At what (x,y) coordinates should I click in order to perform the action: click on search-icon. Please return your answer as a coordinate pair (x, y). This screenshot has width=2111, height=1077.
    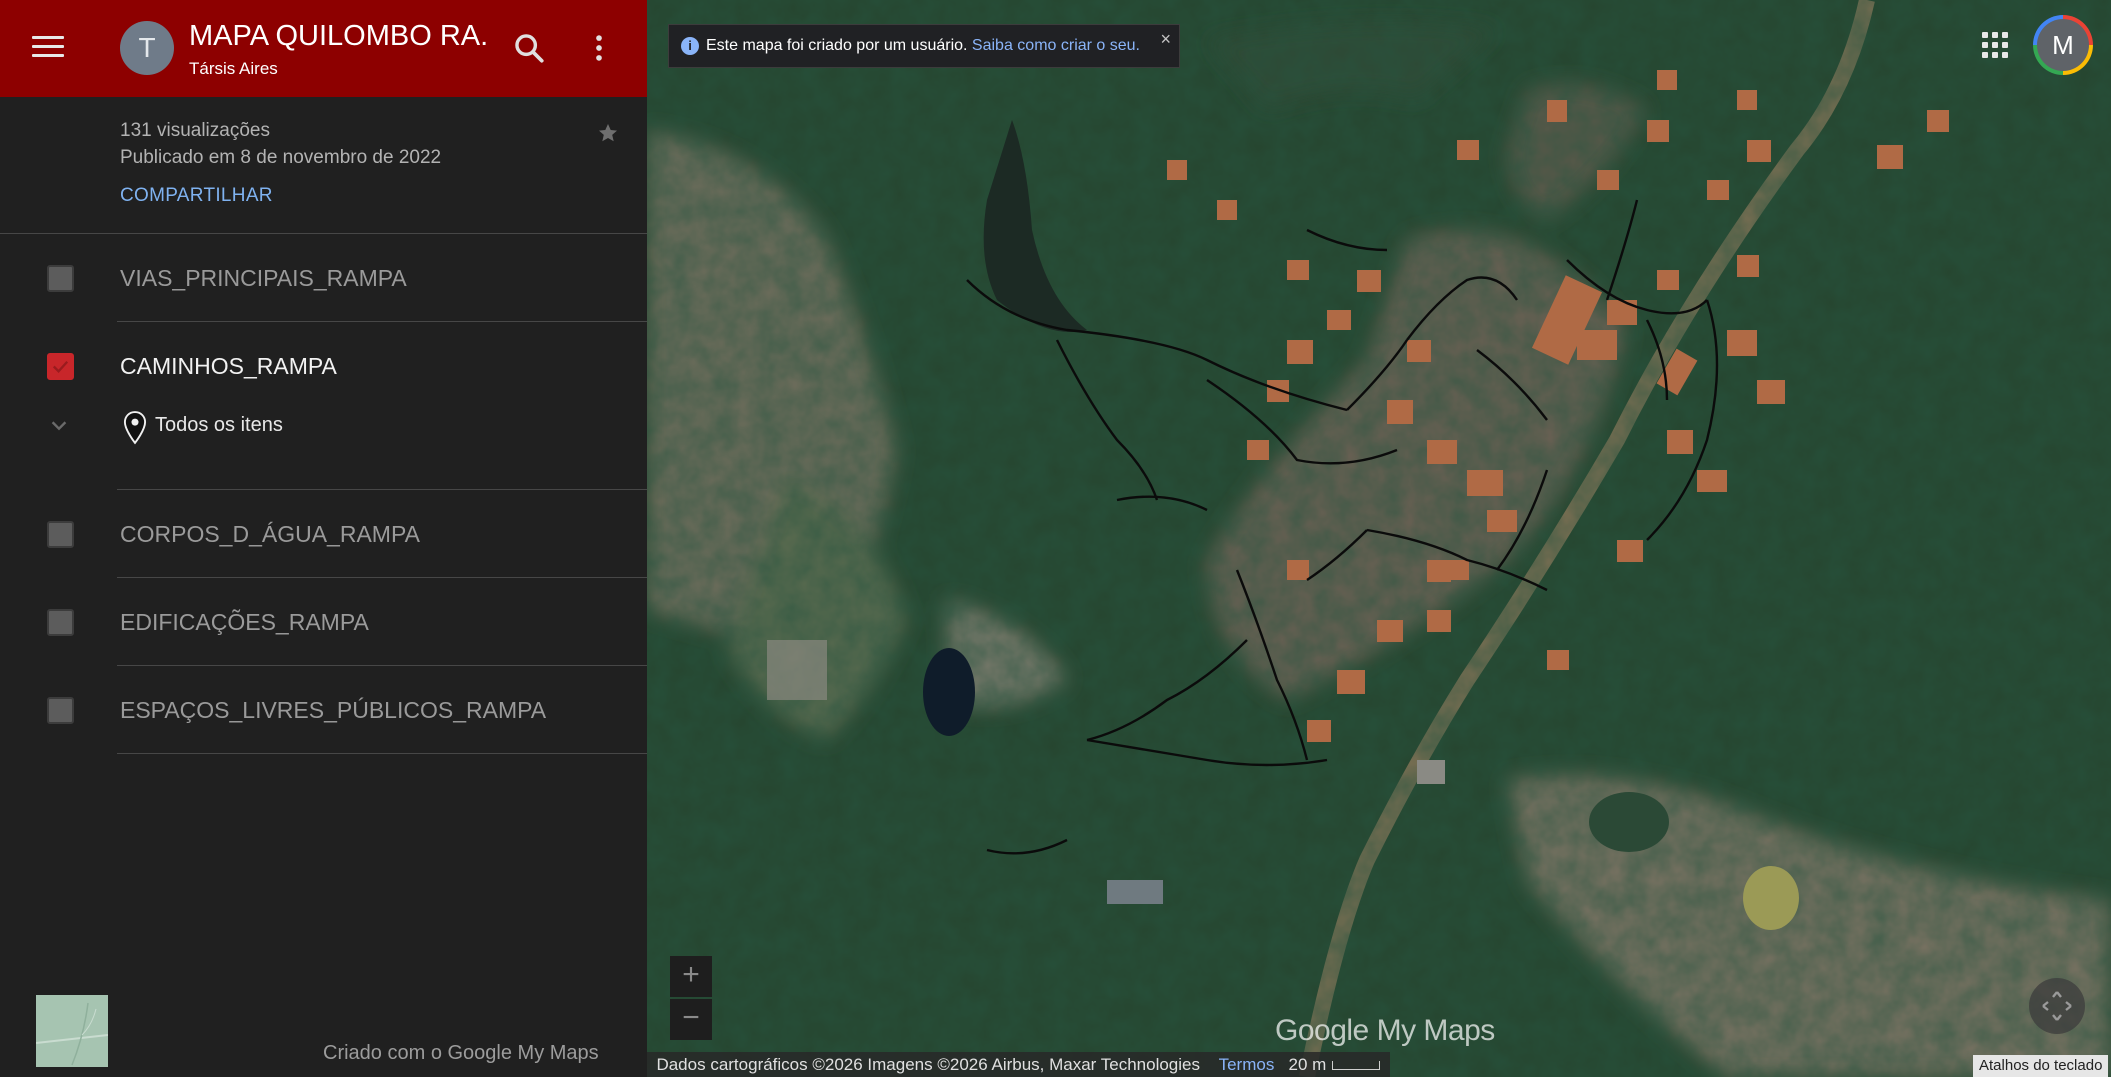
    Looking at the image, I should click on (529, 48).